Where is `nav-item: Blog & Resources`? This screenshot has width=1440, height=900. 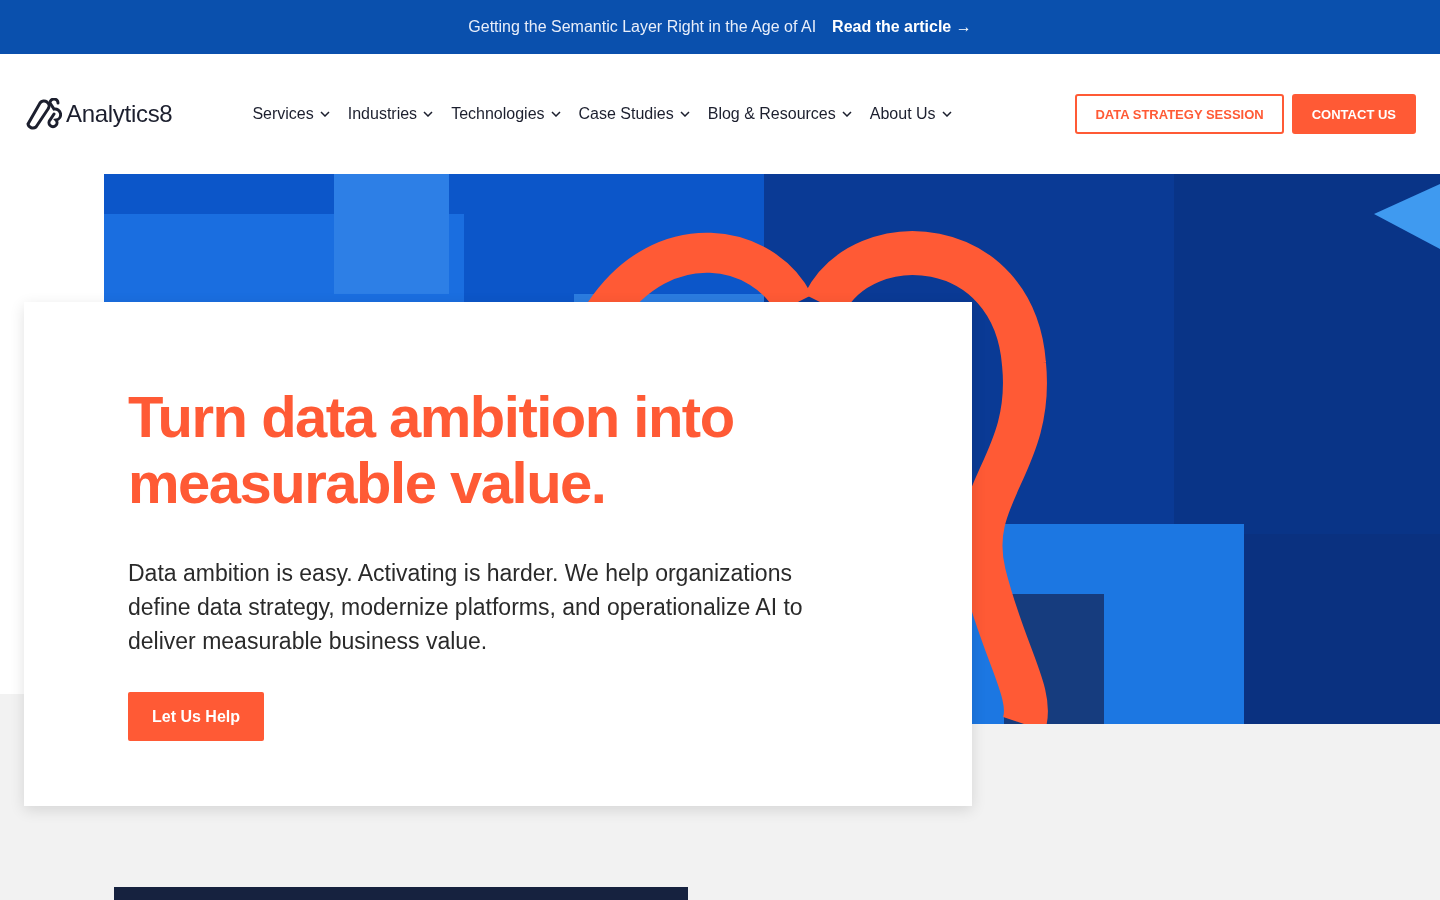 nav-item: Blog & Resources is located at coordinates (779, 114).